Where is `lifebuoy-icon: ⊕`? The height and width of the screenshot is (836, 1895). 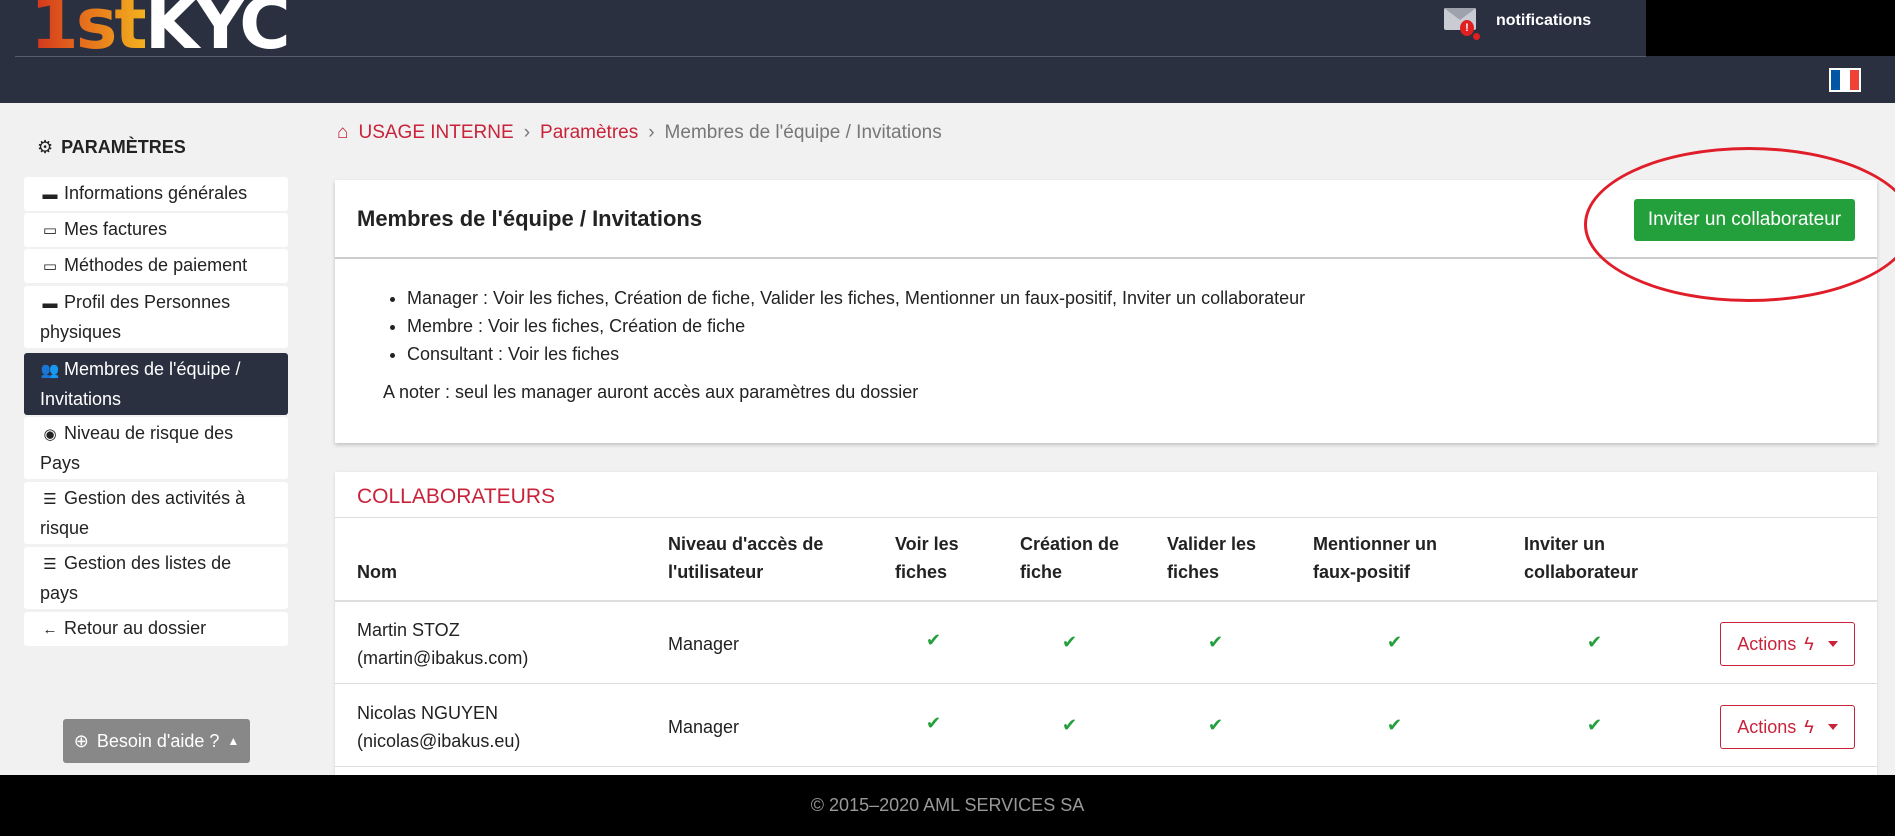 lifebuoy-icon: ⊕ is located at coordinates (81, 740).